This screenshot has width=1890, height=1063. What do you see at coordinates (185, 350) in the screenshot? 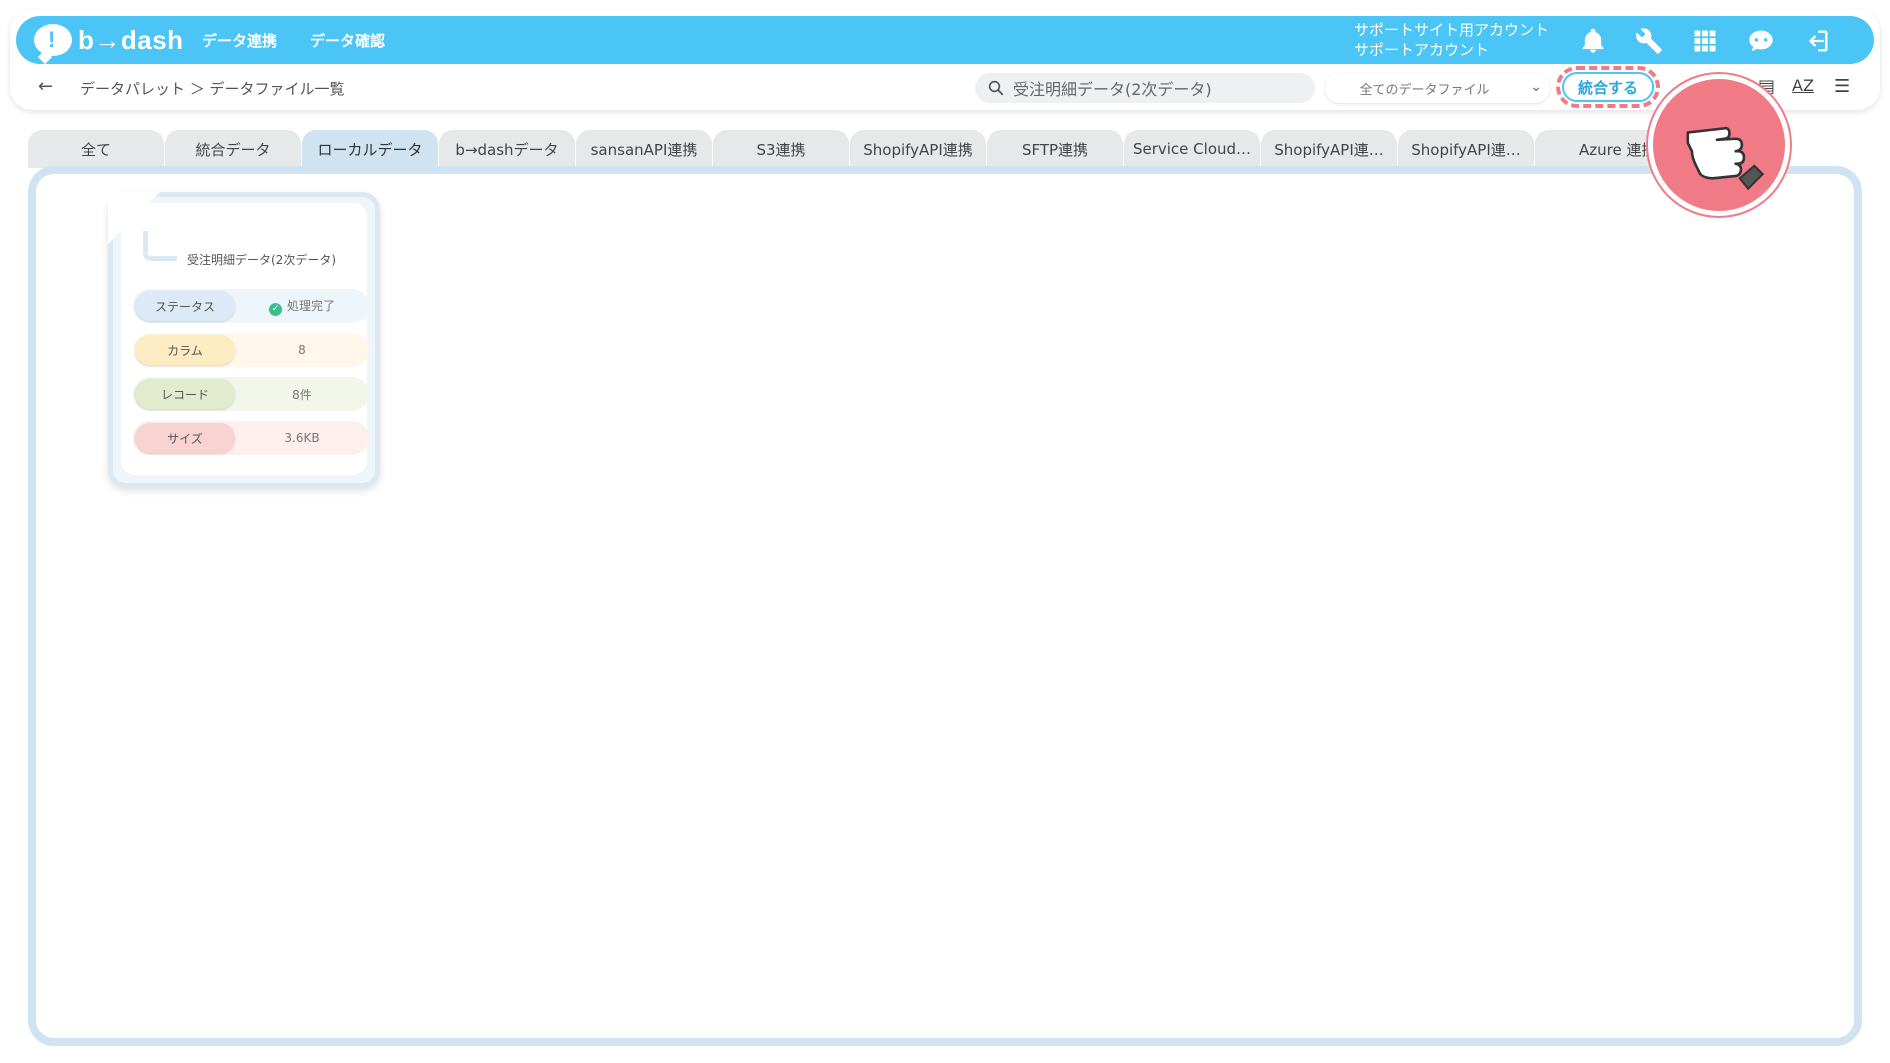
I see `column-label: カラム` at bounding box center [185, 350].